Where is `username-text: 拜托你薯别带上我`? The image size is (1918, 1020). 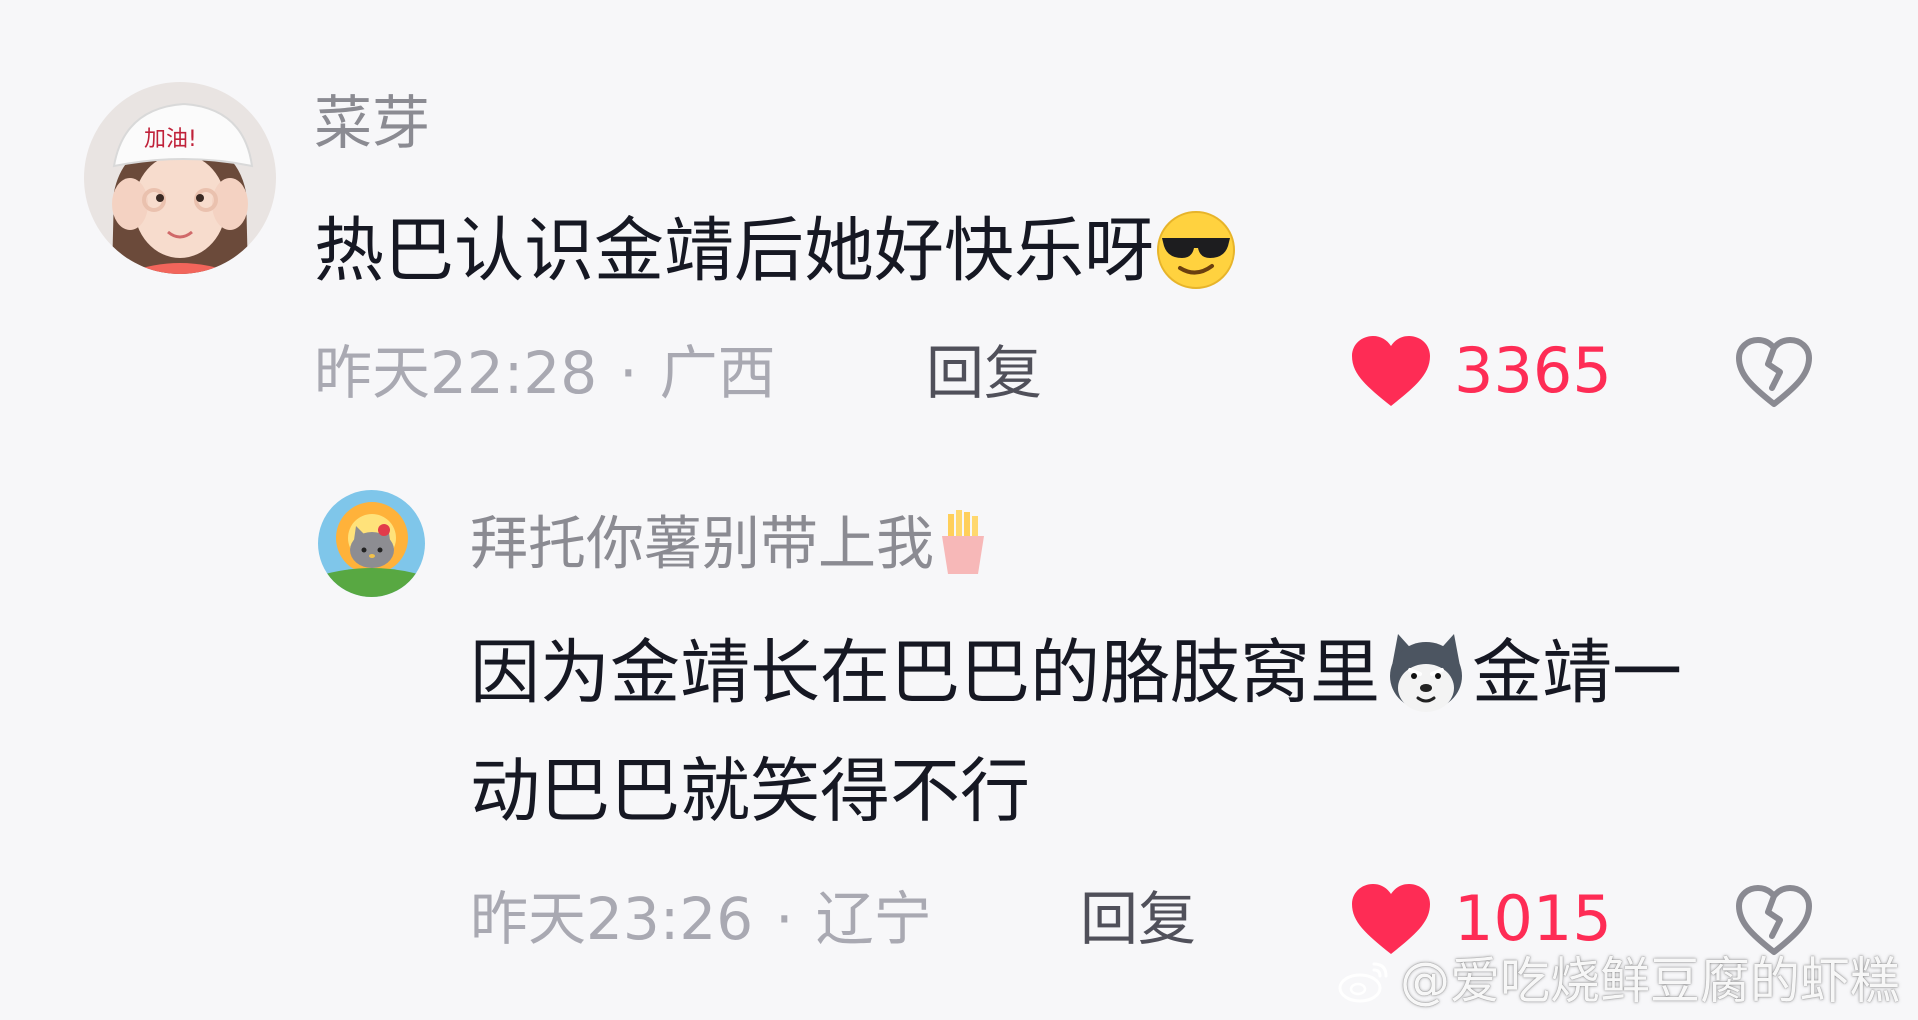
username-text: 拜托你薯别带上我 is located at coordinates (702, 543).